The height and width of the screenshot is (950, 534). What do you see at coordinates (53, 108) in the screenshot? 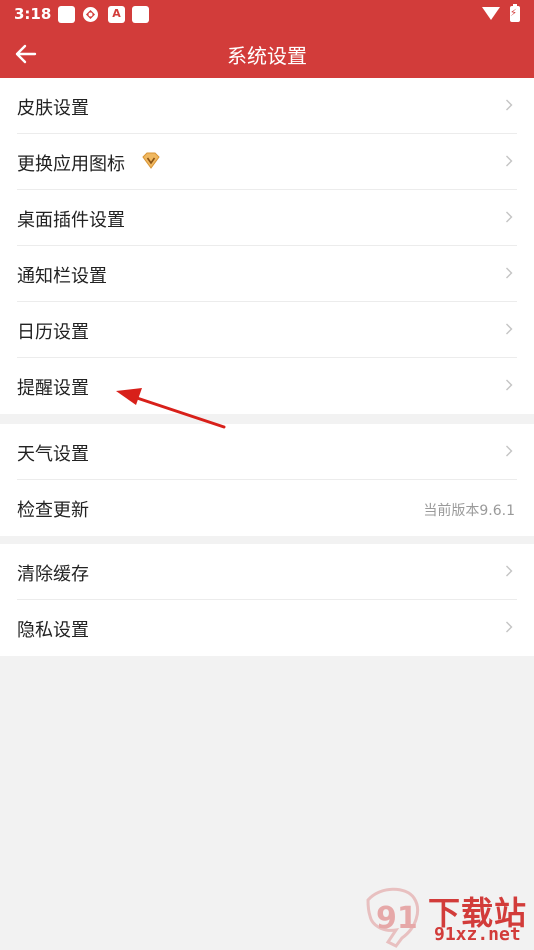
I see `row-label: 皮肤设置` at bounding box center [53, 108].